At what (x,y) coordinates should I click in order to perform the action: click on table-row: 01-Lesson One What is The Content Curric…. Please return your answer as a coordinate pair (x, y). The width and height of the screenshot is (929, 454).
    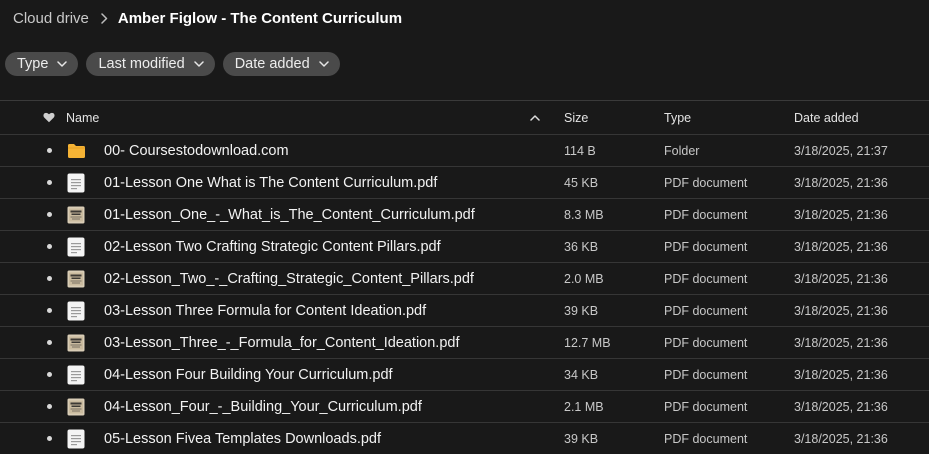
    Looking at the image, I should click on (464, 182).